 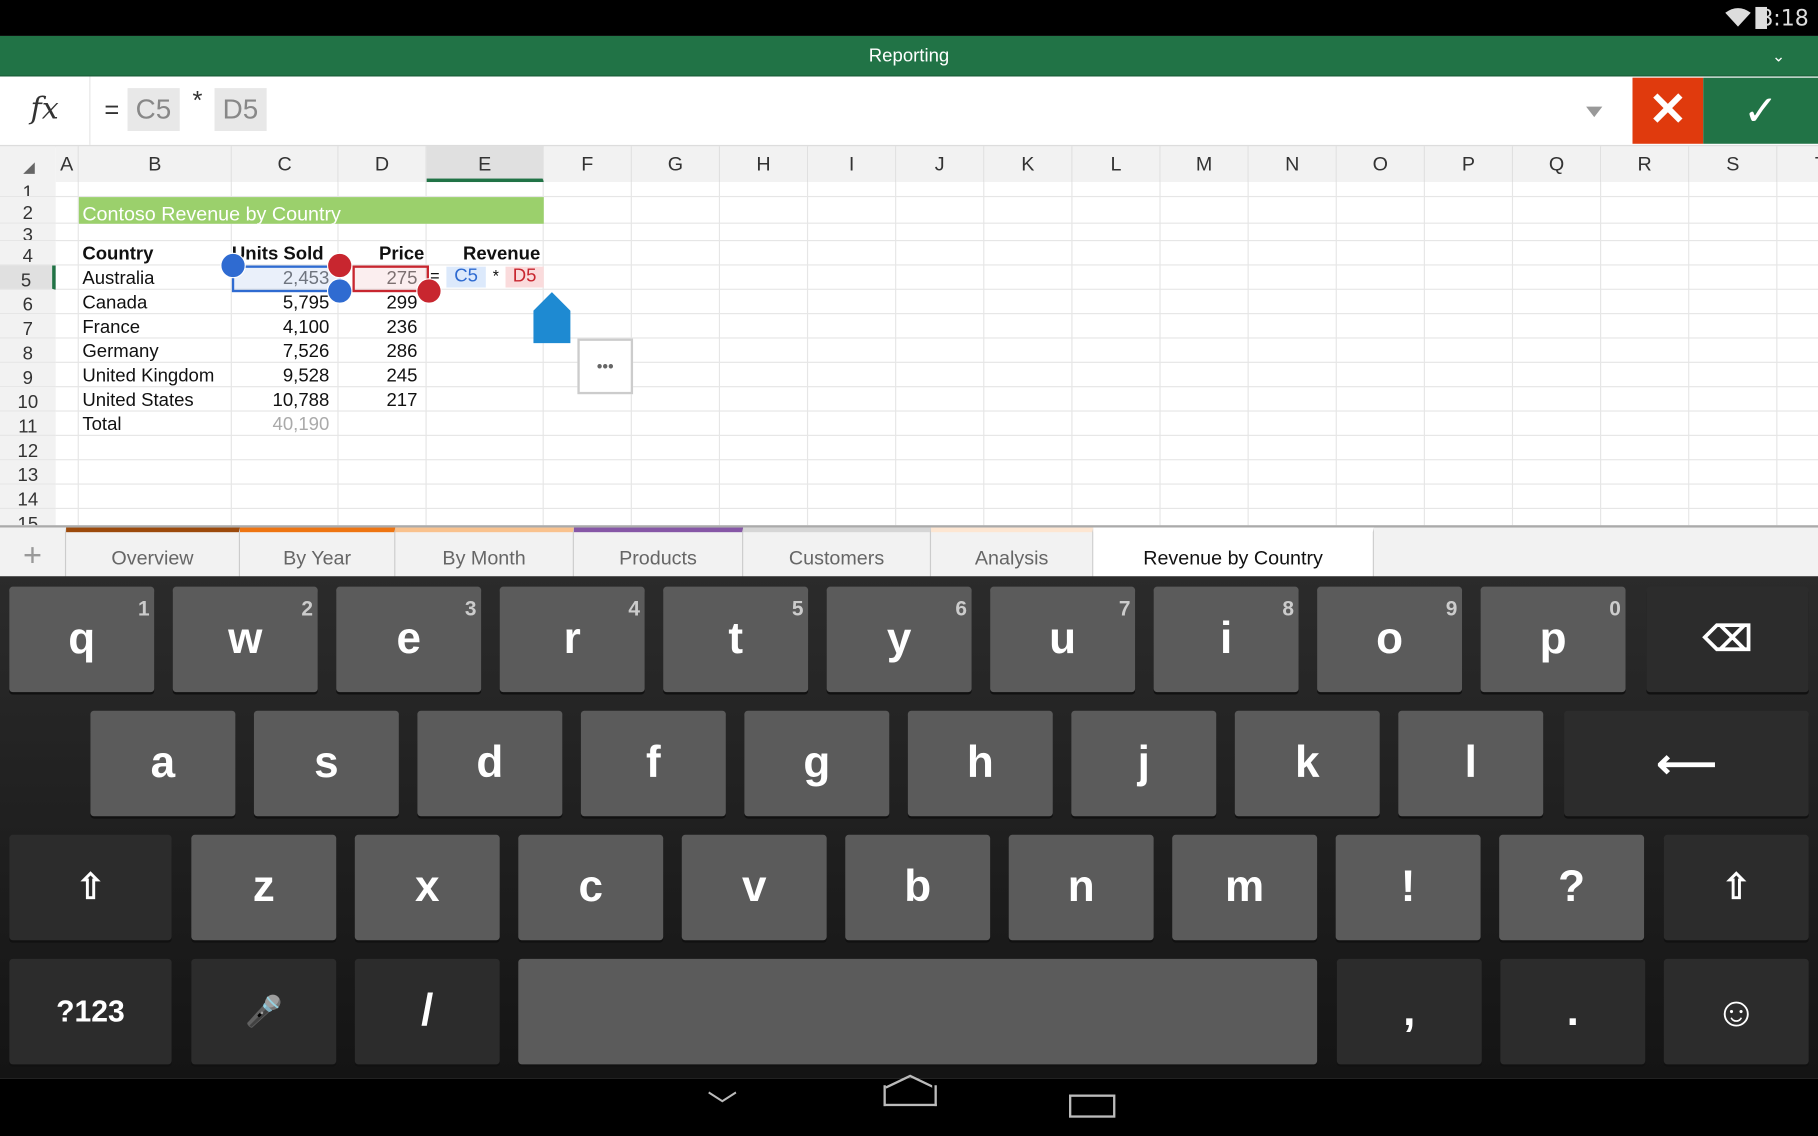 What do you see at coordinates (1063, 639) in the screenshot?
I see `key-u: u7` at bounding box center [1063, 639].